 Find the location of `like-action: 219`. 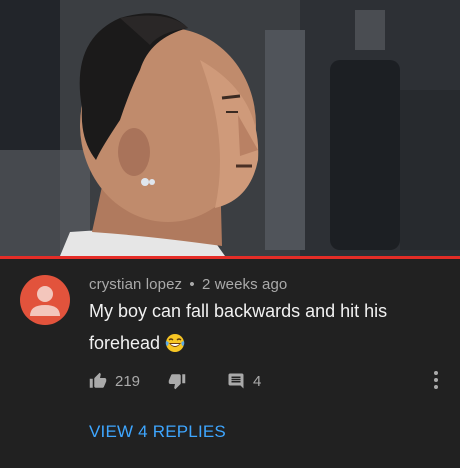

like-action: 219 is located at coordinates (114, 381).